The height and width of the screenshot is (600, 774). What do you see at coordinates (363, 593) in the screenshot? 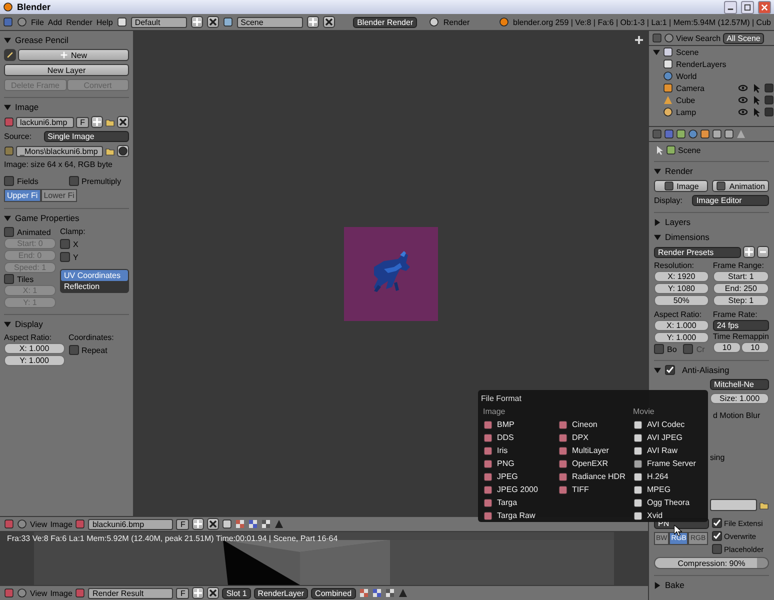
I see `color-alpha-icon` at bounding box center [363, 593].